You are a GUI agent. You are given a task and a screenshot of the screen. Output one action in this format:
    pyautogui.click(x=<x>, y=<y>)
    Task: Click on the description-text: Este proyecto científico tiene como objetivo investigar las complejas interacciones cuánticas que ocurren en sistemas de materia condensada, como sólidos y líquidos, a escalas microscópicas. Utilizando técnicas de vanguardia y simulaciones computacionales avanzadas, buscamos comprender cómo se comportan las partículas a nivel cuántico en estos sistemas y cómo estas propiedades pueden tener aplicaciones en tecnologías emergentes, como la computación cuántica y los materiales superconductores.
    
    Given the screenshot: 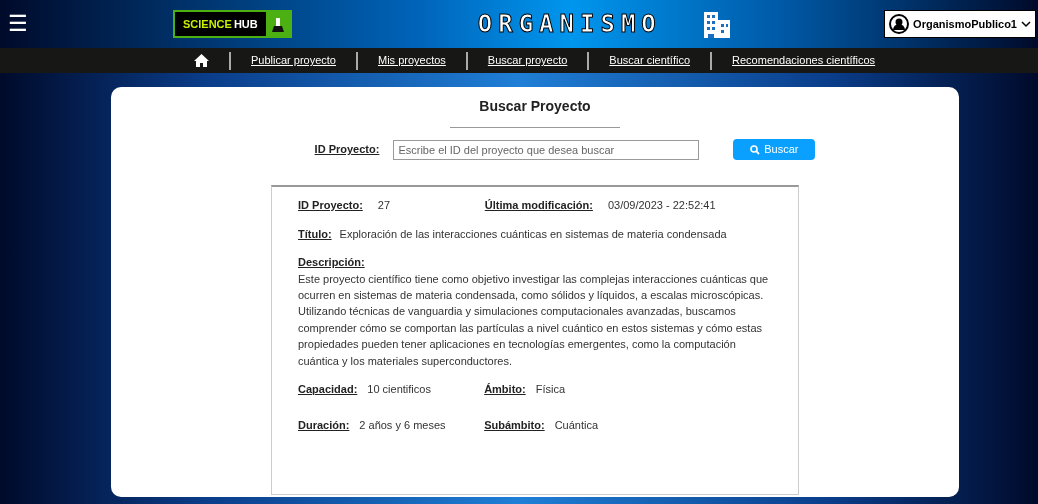 What is the action you would take?
    pyautogui.click(x=534, y=320)
    